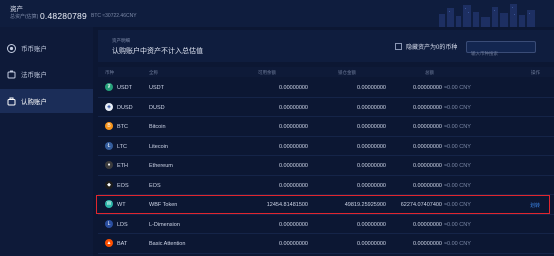 This screenshot has height=256, width=554. What do you see at coordinates (109, 106) in the screenshot?
I see `dusd-coin-icon: ◈` at bounding box center [109, 106].